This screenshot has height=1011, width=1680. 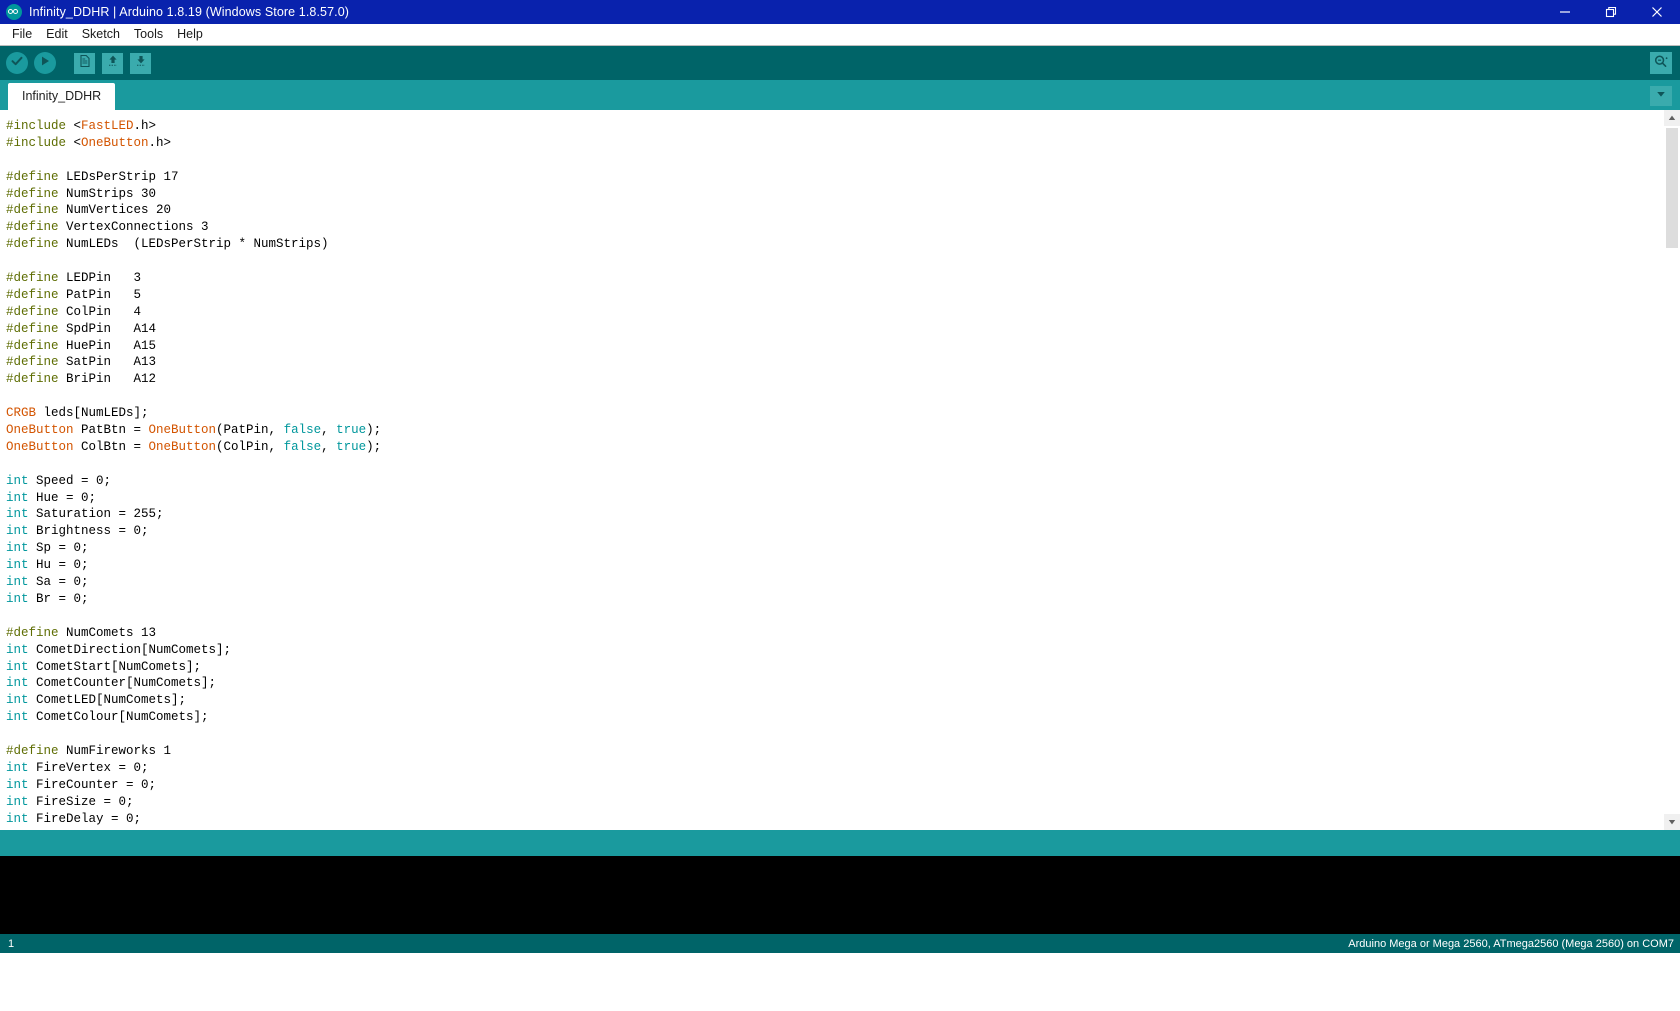 What do you see at coordinates (834, 548) in the screenshot?
I see `code-line: int Sp = 0;` at bounding box center [834, 548].